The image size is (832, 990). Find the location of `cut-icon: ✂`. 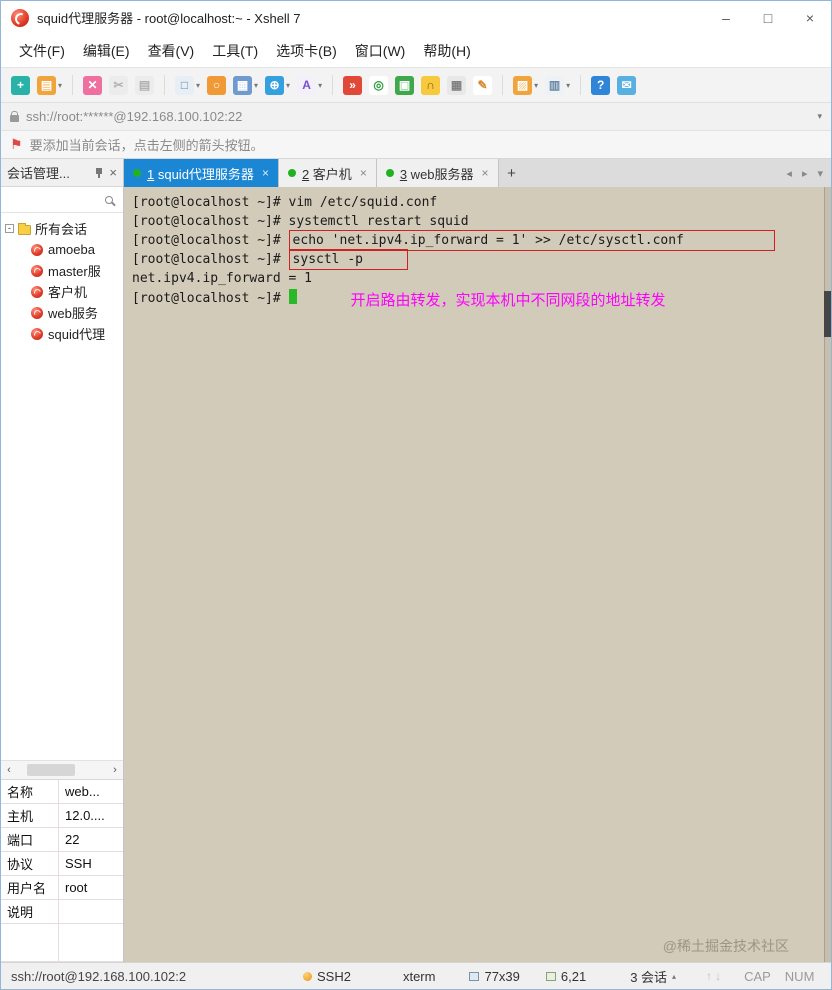

cut-icon: ✂ is located at coordinates (119, 85).